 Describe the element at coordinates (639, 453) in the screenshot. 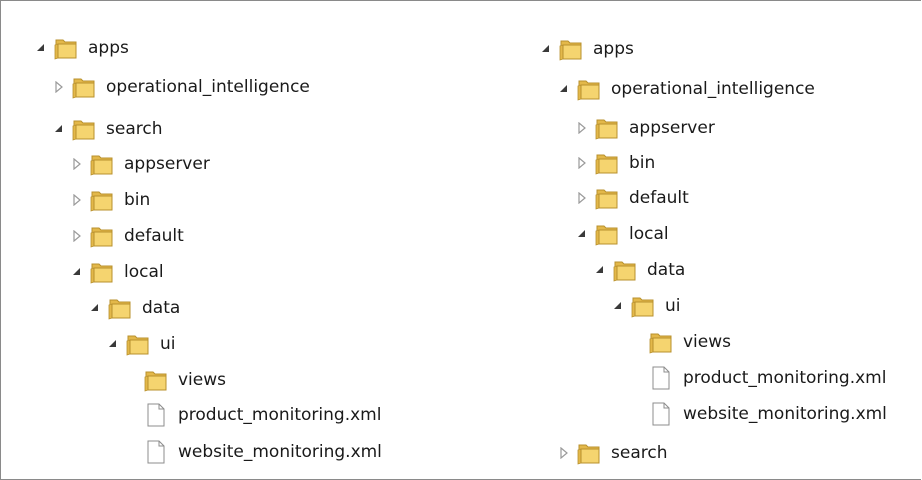

I see `tree-item-label: search` at that location.